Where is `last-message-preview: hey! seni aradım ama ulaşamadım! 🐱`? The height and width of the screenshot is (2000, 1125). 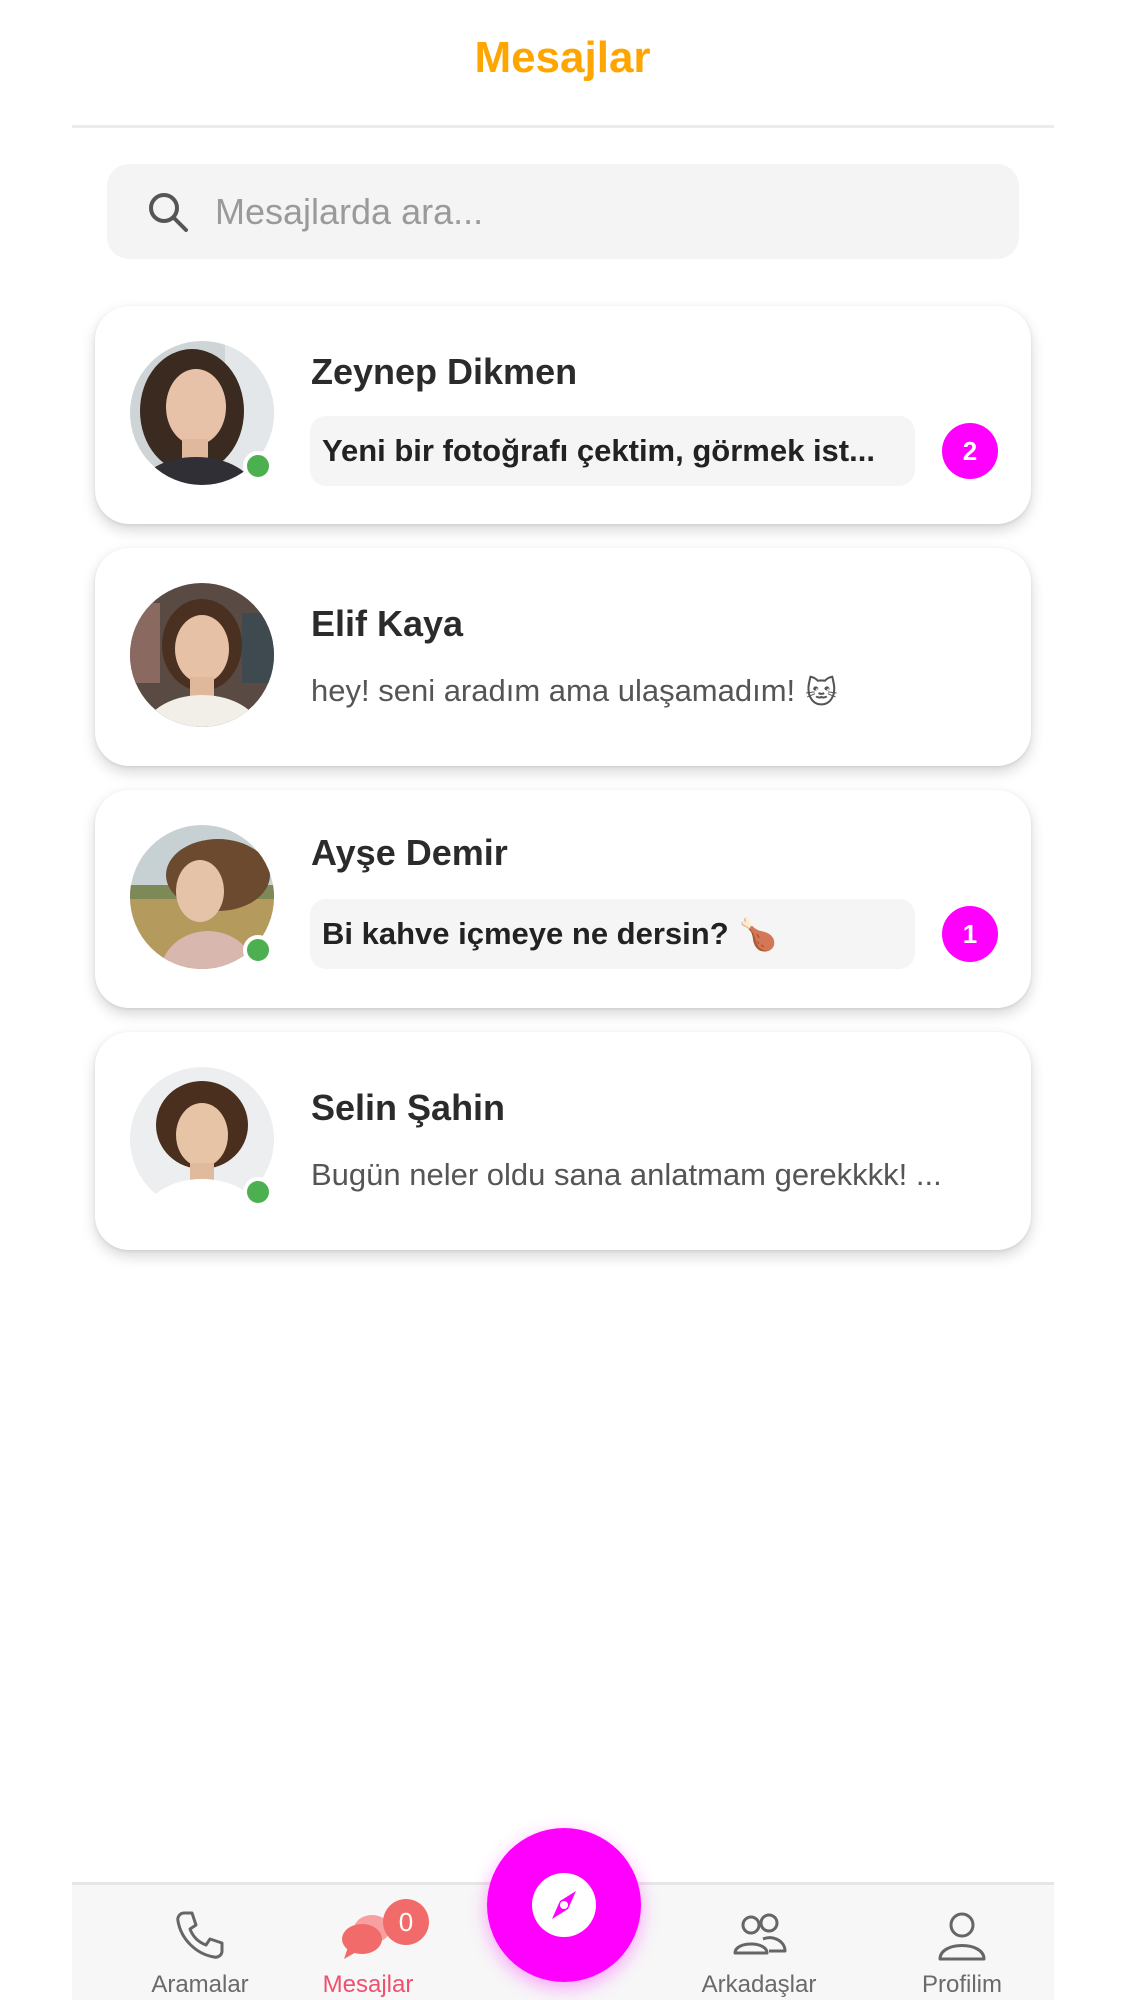
last-message-preview: hey! seni aradım ama ulaşamadım! 🐱 is located at coordinates (574, 692).